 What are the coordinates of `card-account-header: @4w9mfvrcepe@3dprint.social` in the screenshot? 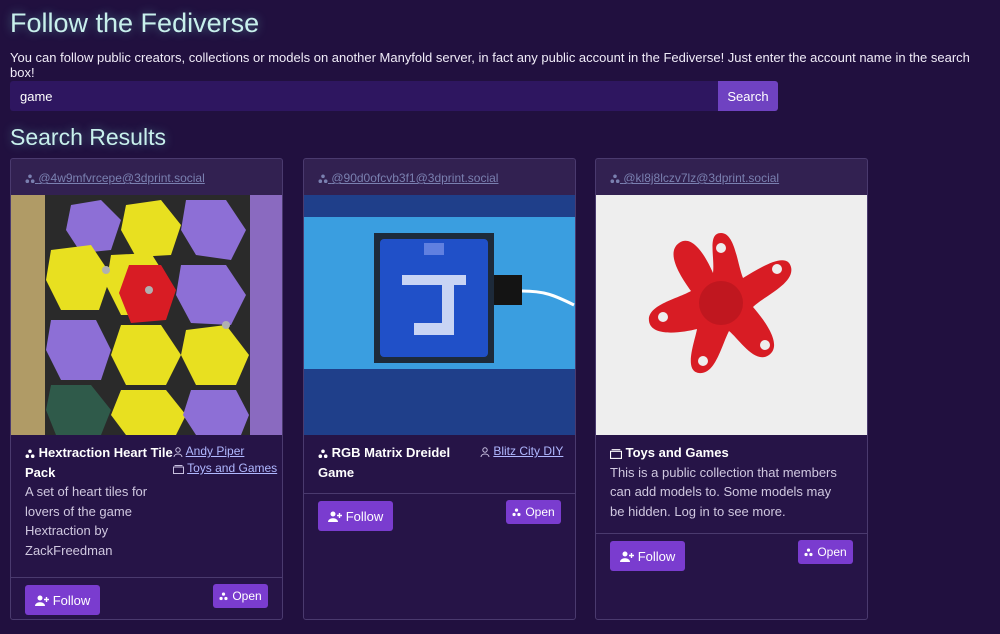 It's located at (146, 177).